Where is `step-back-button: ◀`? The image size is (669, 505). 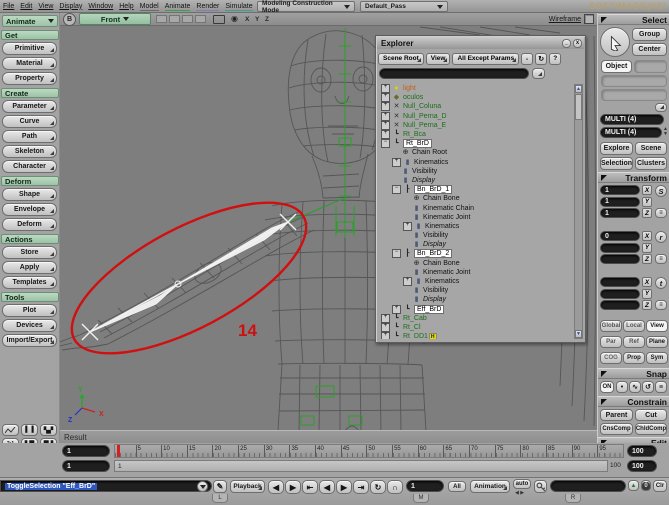
step-back-button: ◀ is located at coordinates (276, 487).